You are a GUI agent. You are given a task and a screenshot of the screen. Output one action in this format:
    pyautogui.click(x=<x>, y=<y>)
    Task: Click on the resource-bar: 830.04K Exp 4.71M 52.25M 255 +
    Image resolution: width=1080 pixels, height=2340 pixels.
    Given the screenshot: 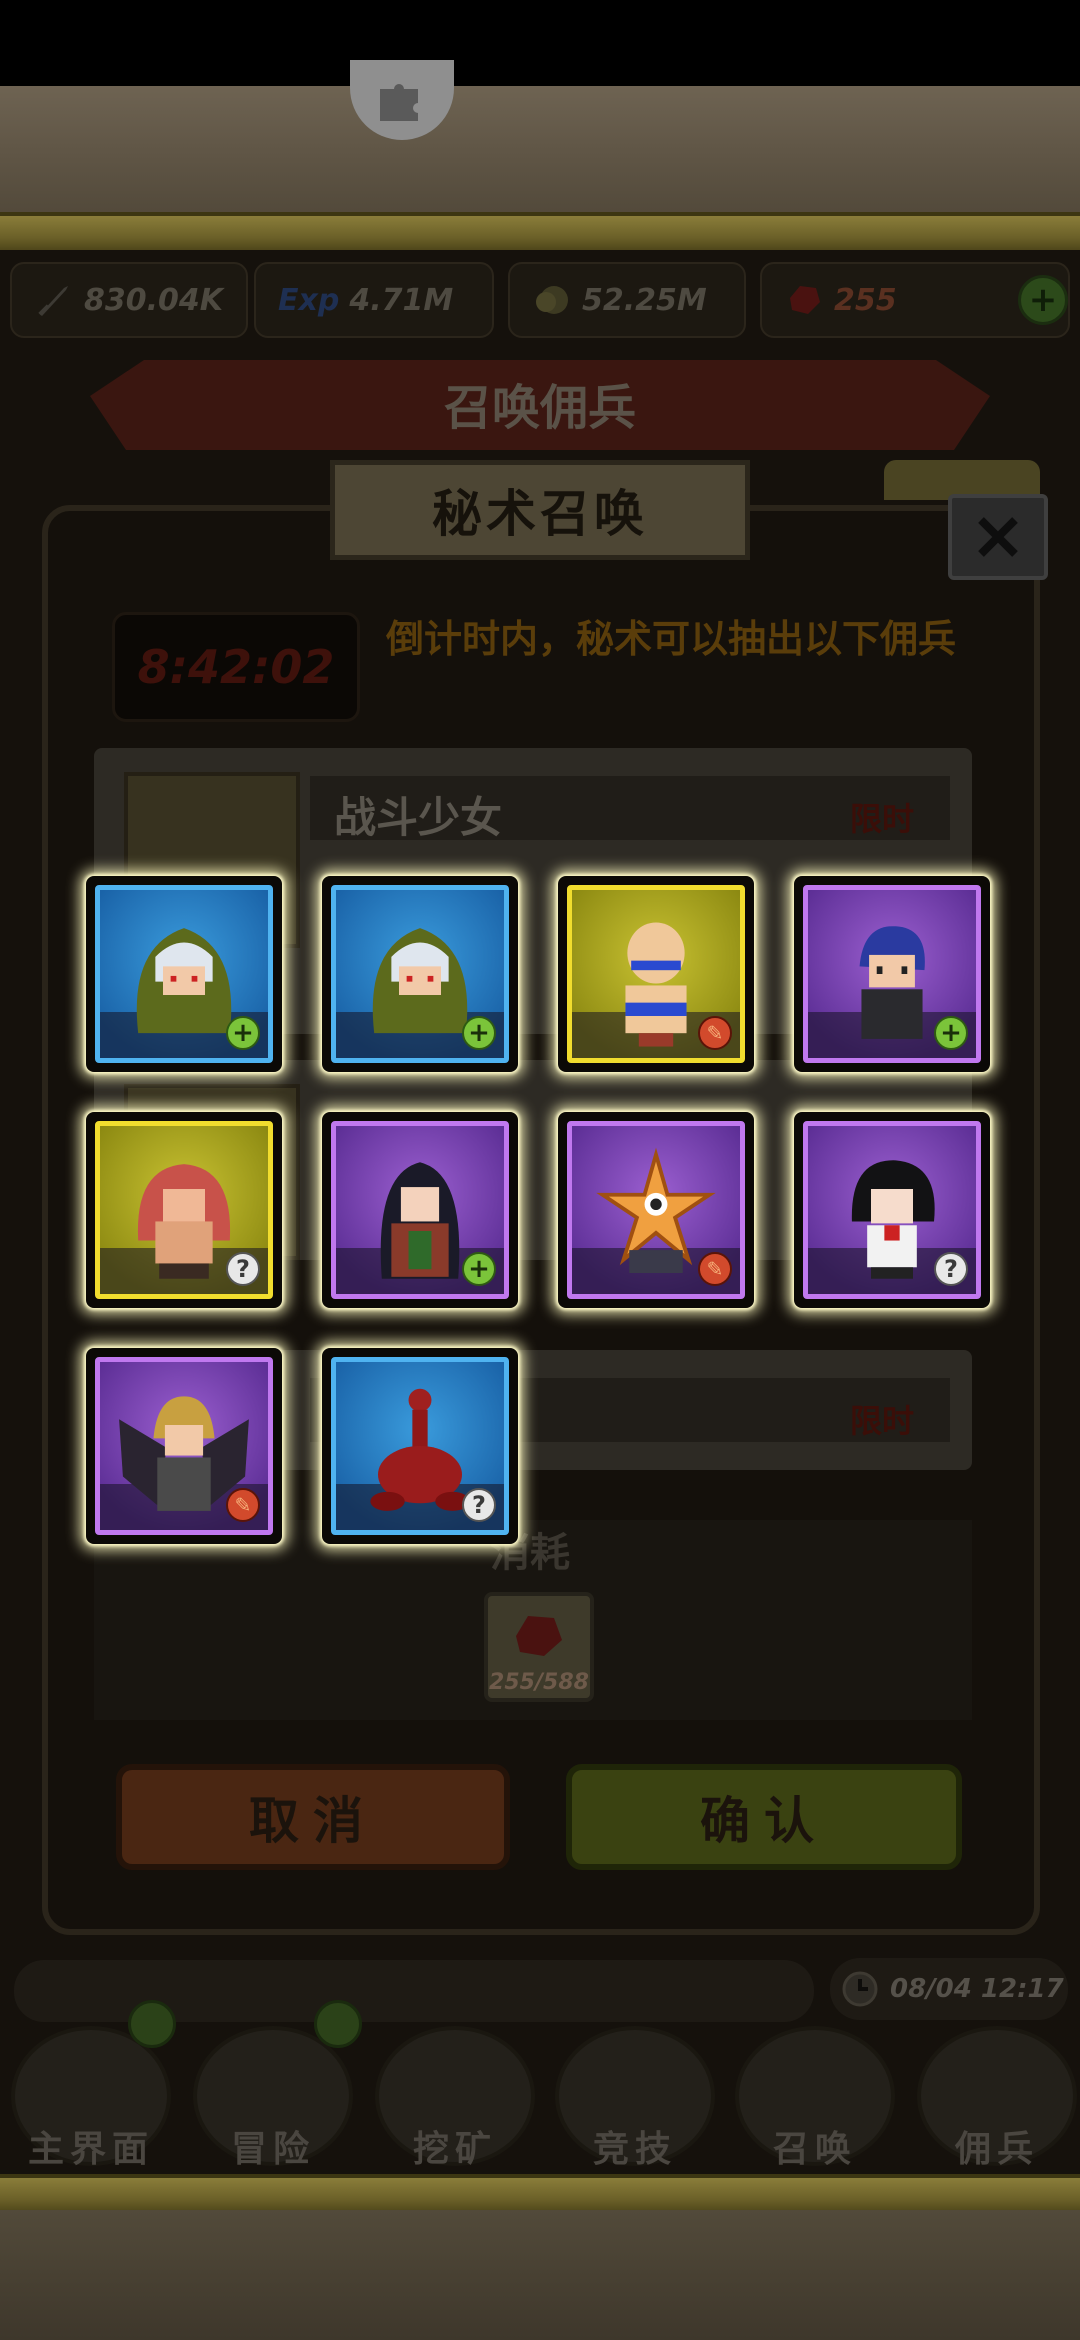 What is the action you would take?
    pyautogui.click(x=540, y=300)
    